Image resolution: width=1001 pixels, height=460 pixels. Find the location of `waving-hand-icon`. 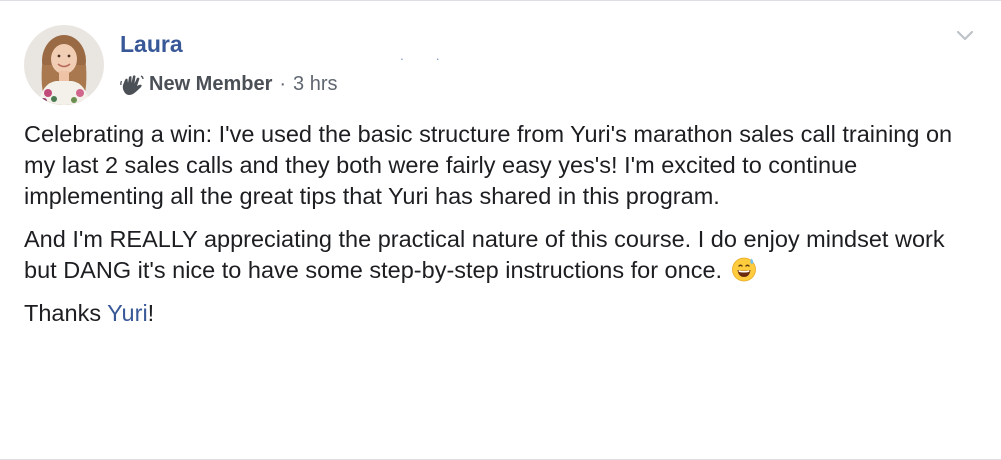

waving-hand-icon is located at coordinates (132, 85).